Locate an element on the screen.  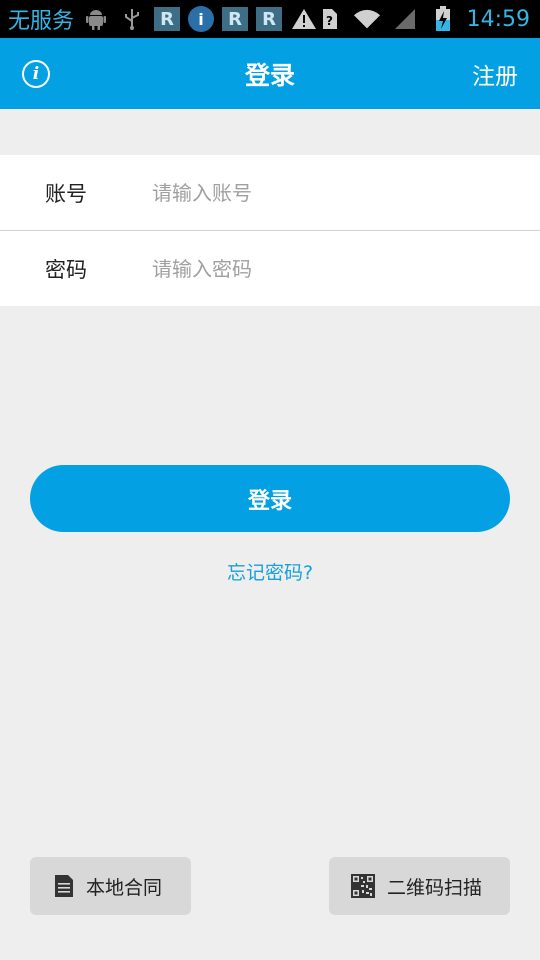
qr-scan-label: 二维码扫描 is located at coordinates (435, 887).